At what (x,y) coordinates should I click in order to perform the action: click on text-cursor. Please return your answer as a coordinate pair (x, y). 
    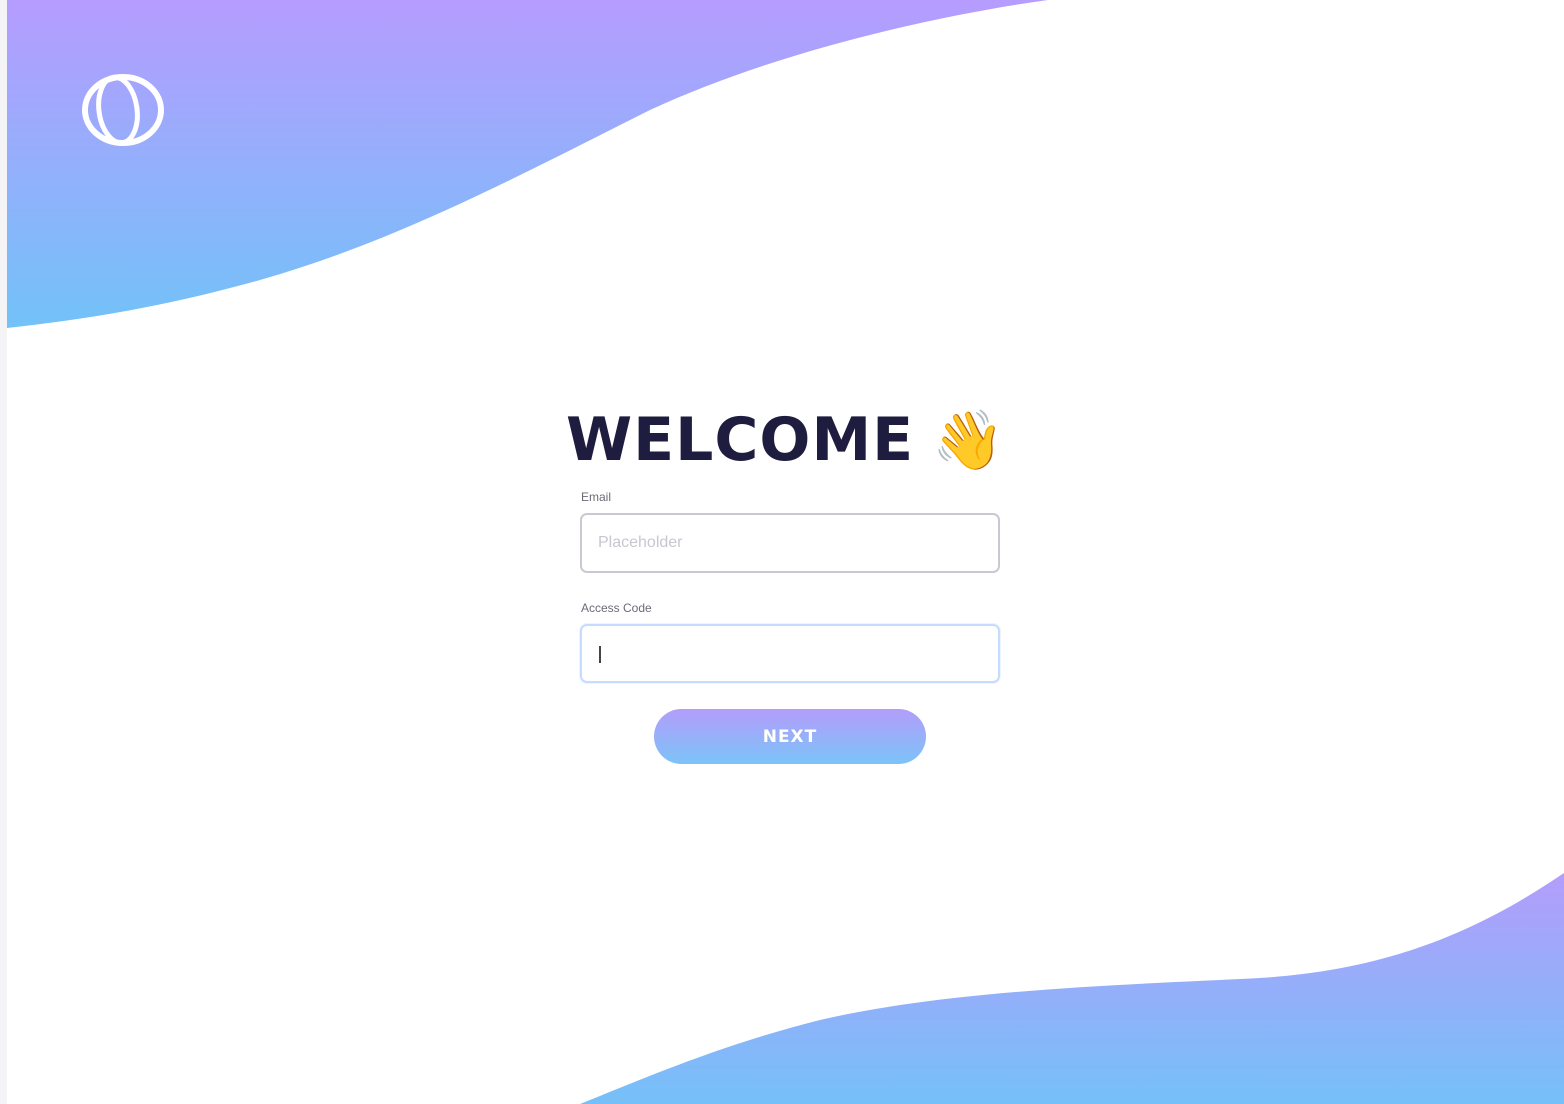
    Looking at the image, I should click on (600, 654).